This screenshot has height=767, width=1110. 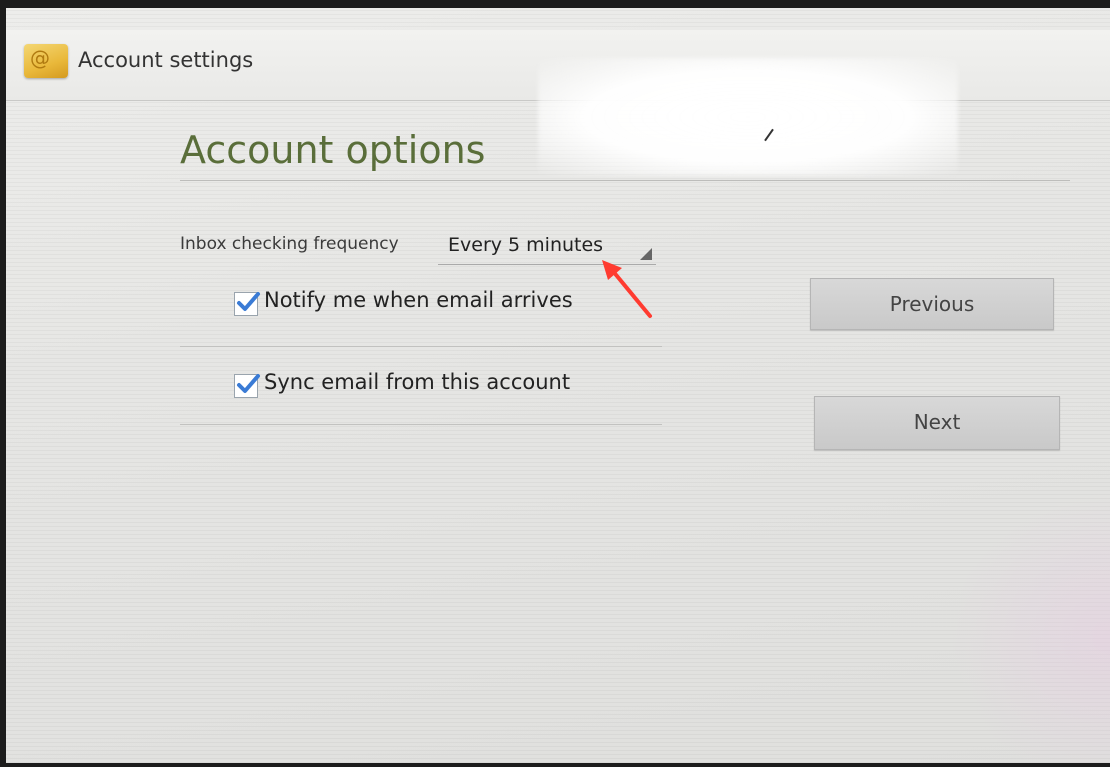 What do you see at coordinates (420, 398) in the screenshot?
I see `sync-option: Sync email from this account` at bounding box center [420, 398].